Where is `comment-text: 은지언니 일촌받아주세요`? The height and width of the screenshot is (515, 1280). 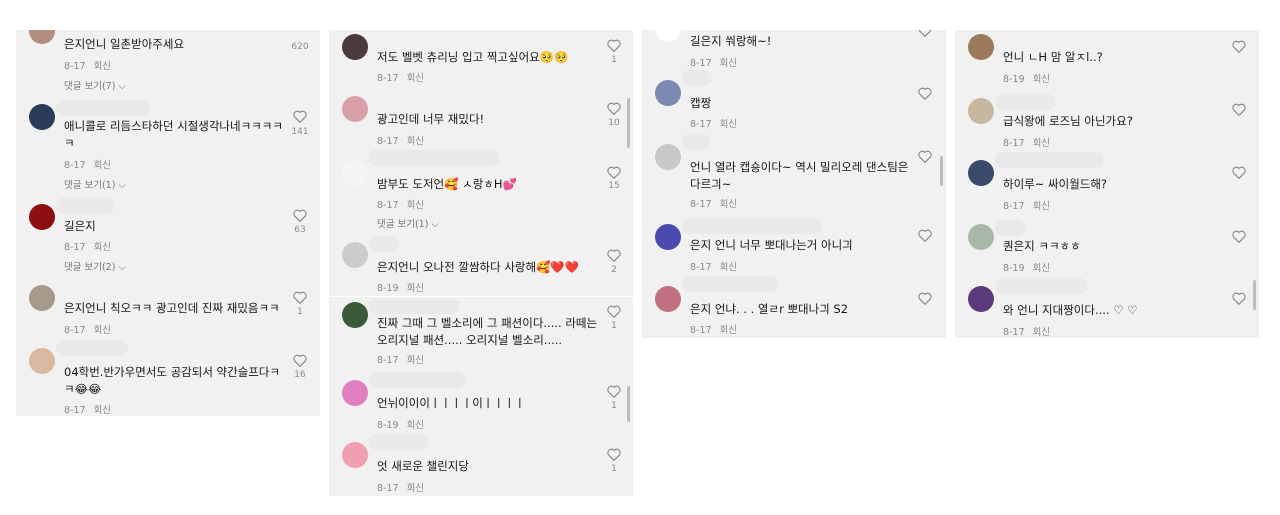
comment-text: 은지언니 일촌받아주세요 is located at coordinates (124, 44).